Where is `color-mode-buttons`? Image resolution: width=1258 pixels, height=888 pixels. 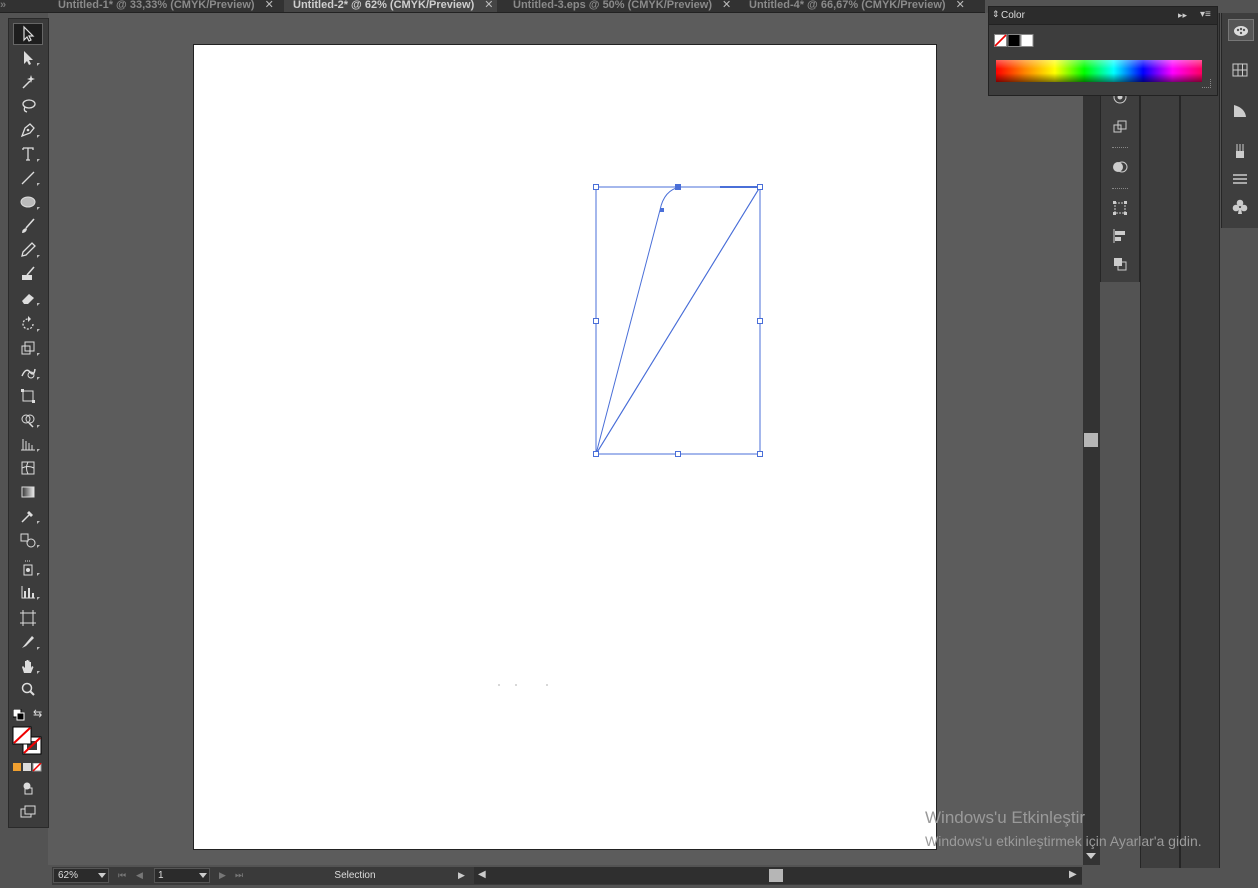
color-mode-buttons is located at coordinates (28, 767).